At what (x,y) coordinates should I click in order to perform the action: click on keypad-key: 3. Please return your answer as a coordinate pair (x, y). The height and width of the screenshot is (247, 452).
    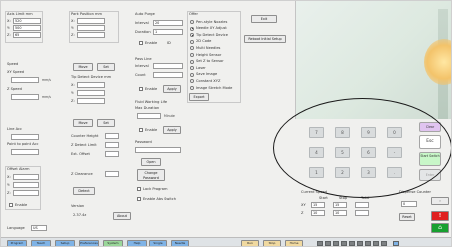
    Looking at the image, I should click on (368, 172).